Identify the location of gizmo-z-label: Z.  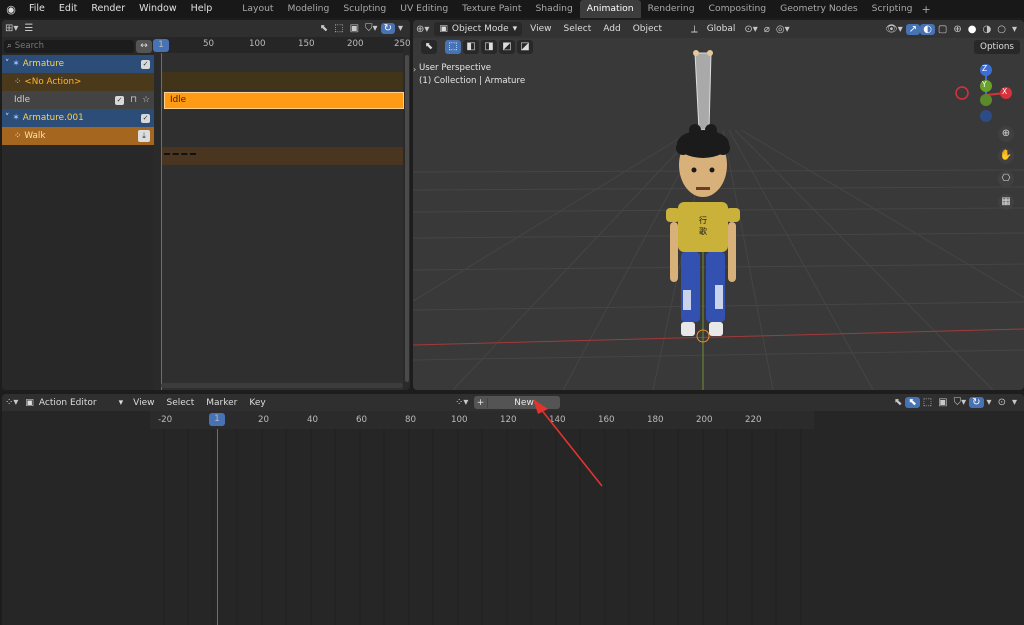
(984, 68).